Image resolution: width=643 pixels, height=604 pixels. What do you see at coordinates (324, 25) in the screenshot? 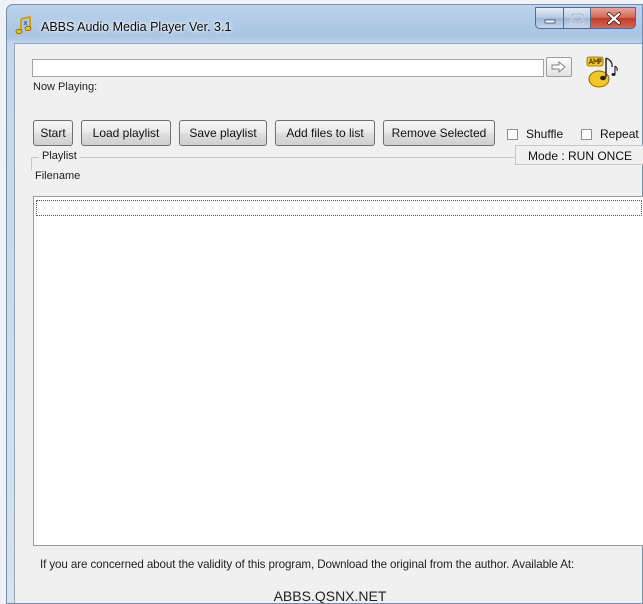
I see `title-bar: ABBS Audio Media Player Ver. 3.1` at bounding box center [324, 25].